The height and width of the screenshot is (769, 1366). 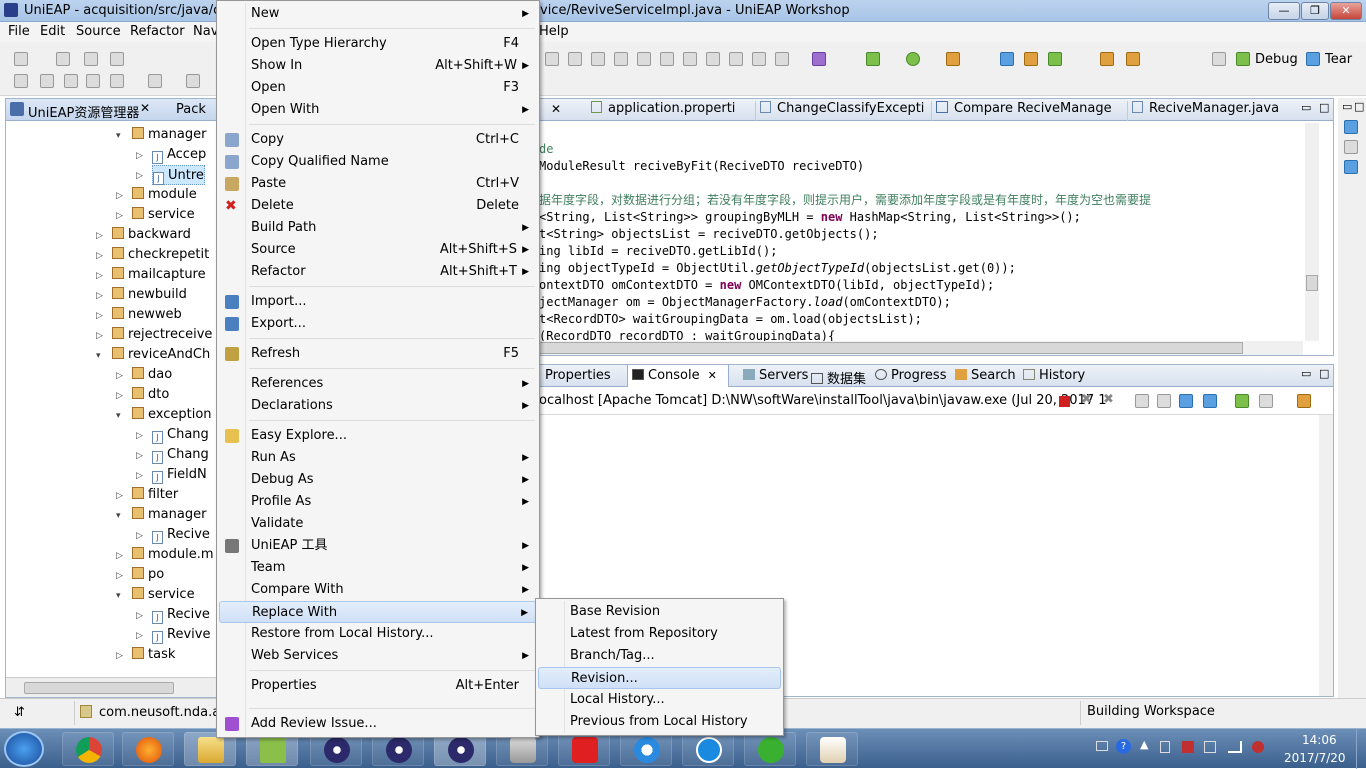 I want to click on save-icon, so click(x=63, y=59).